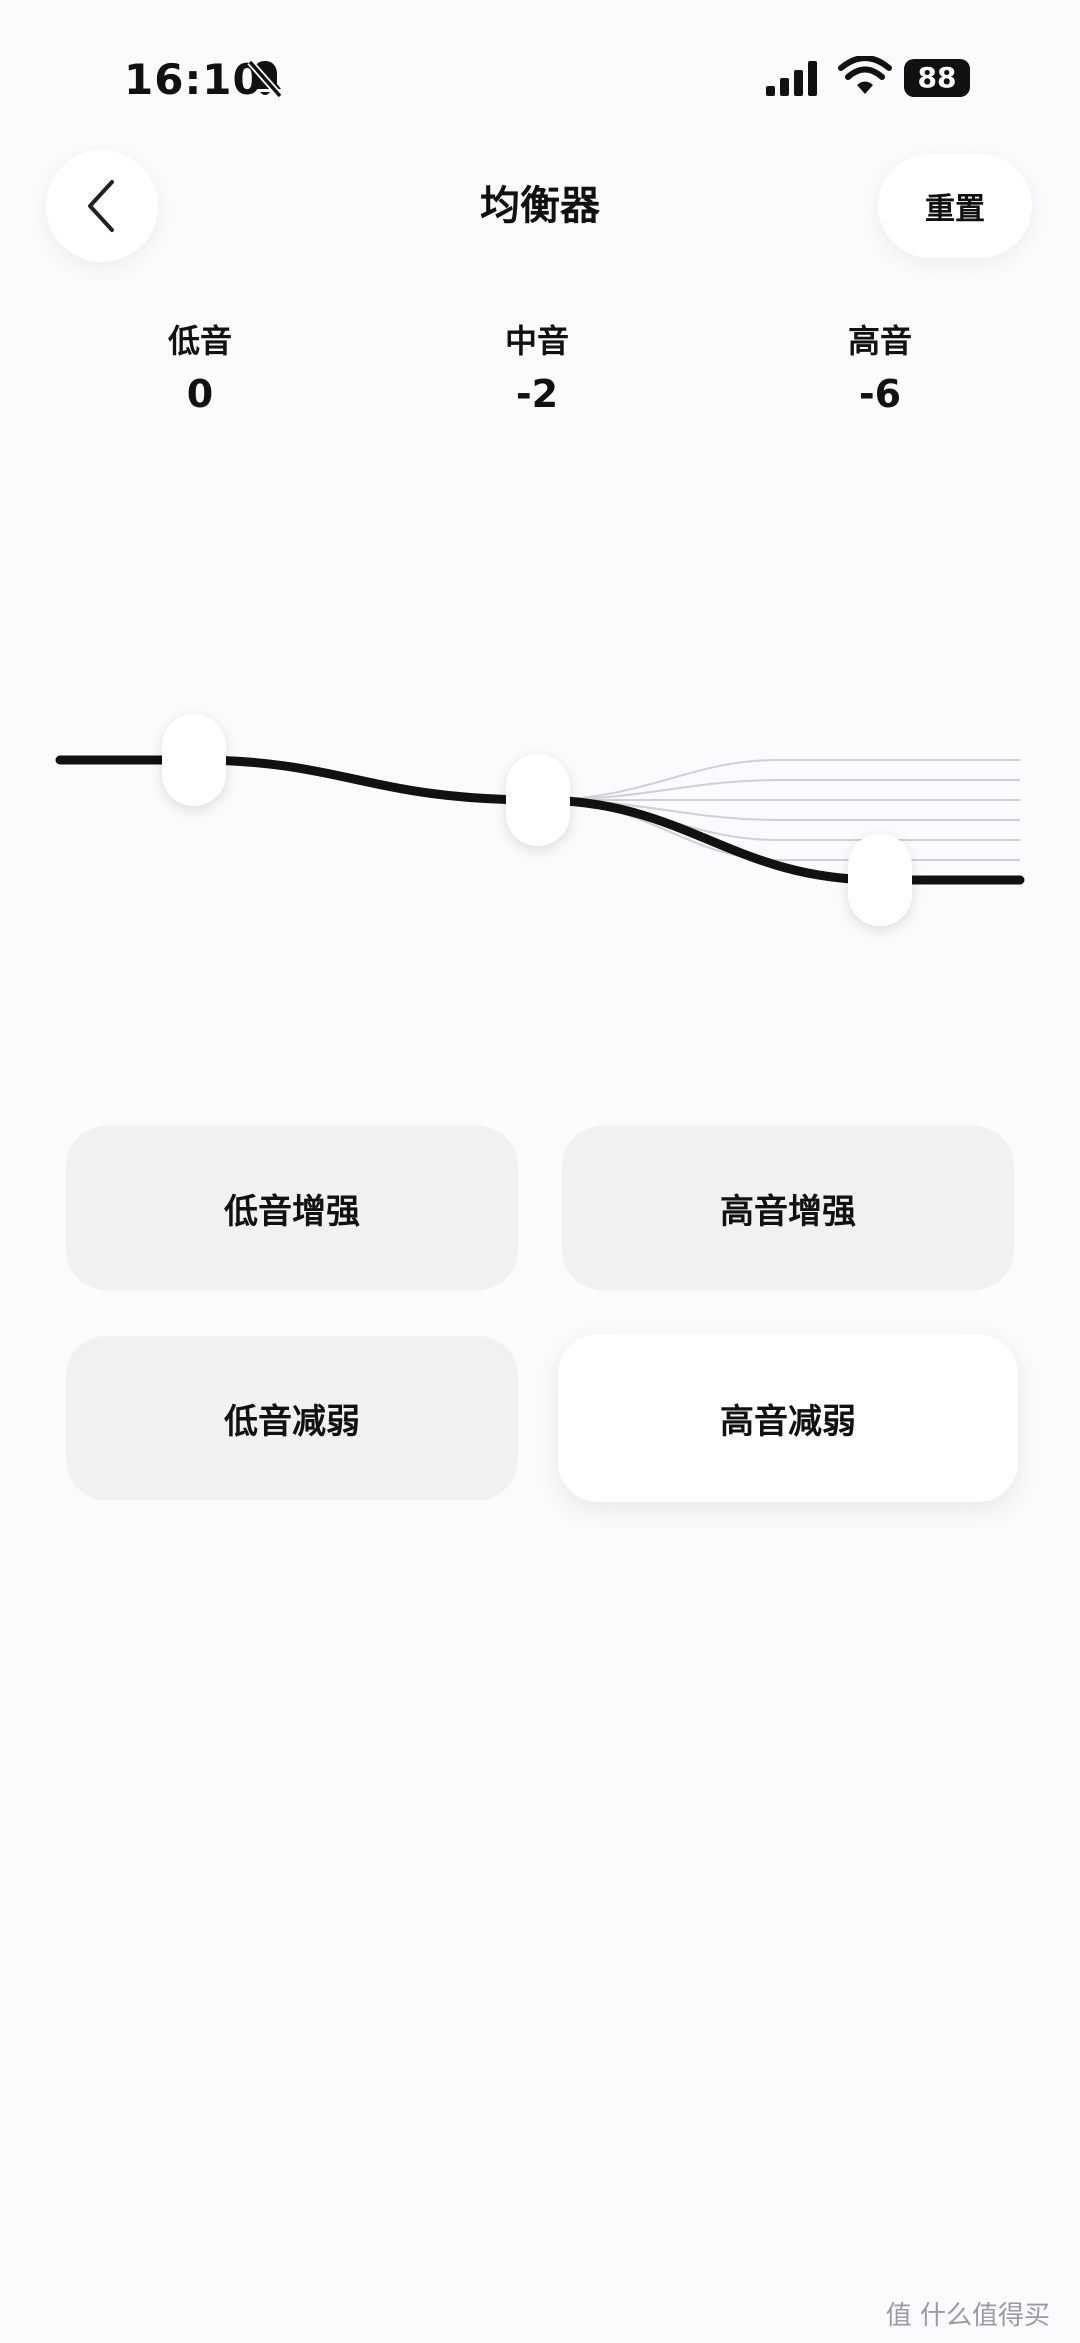 The width and height of the screenshot is (1080, 2343). Describe the element at coordinates (791, 78) in the screenshot. I see `cellular-signal-icon` at that location.